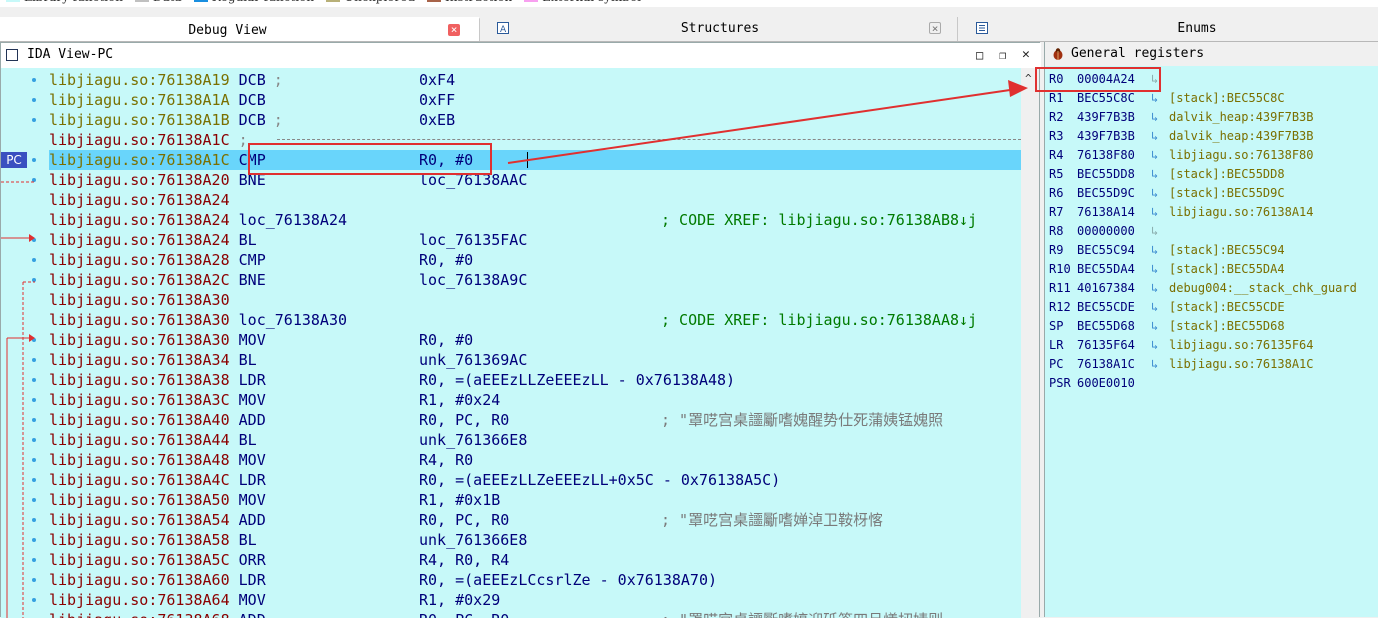  What do you see at coordinates (767, 122) in the screenshot?
I see `annotation-arrow` at bounding box center [767, 122].